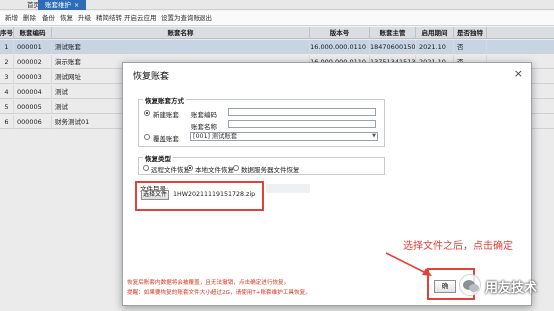 This screenshot has width=554, height=311. What do you see at coordinates (151, 77) in the screenshot?
I see `dialog-title: 恢复账套` at bounding box center [151, 77].